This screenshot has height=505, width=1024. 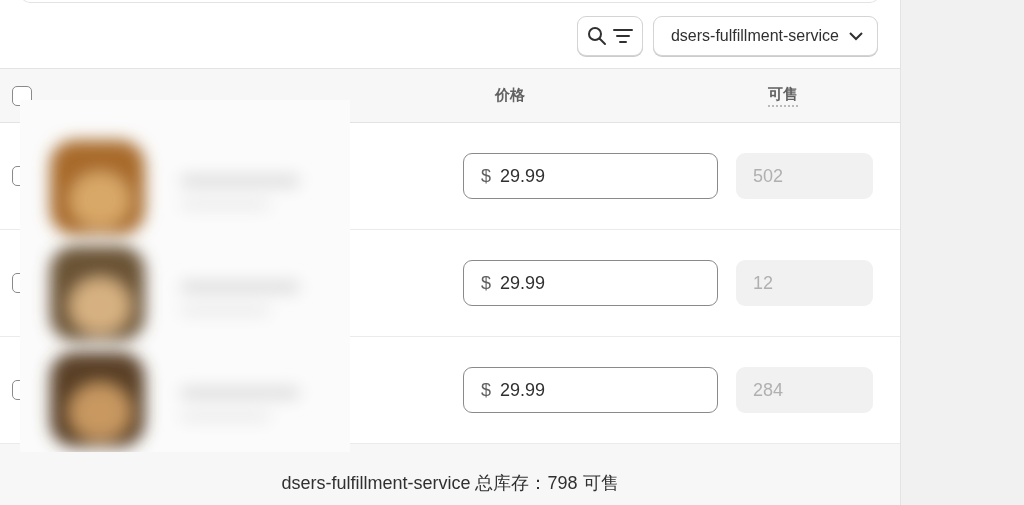 I want to click on search-icon, so click(x=596, y=36).